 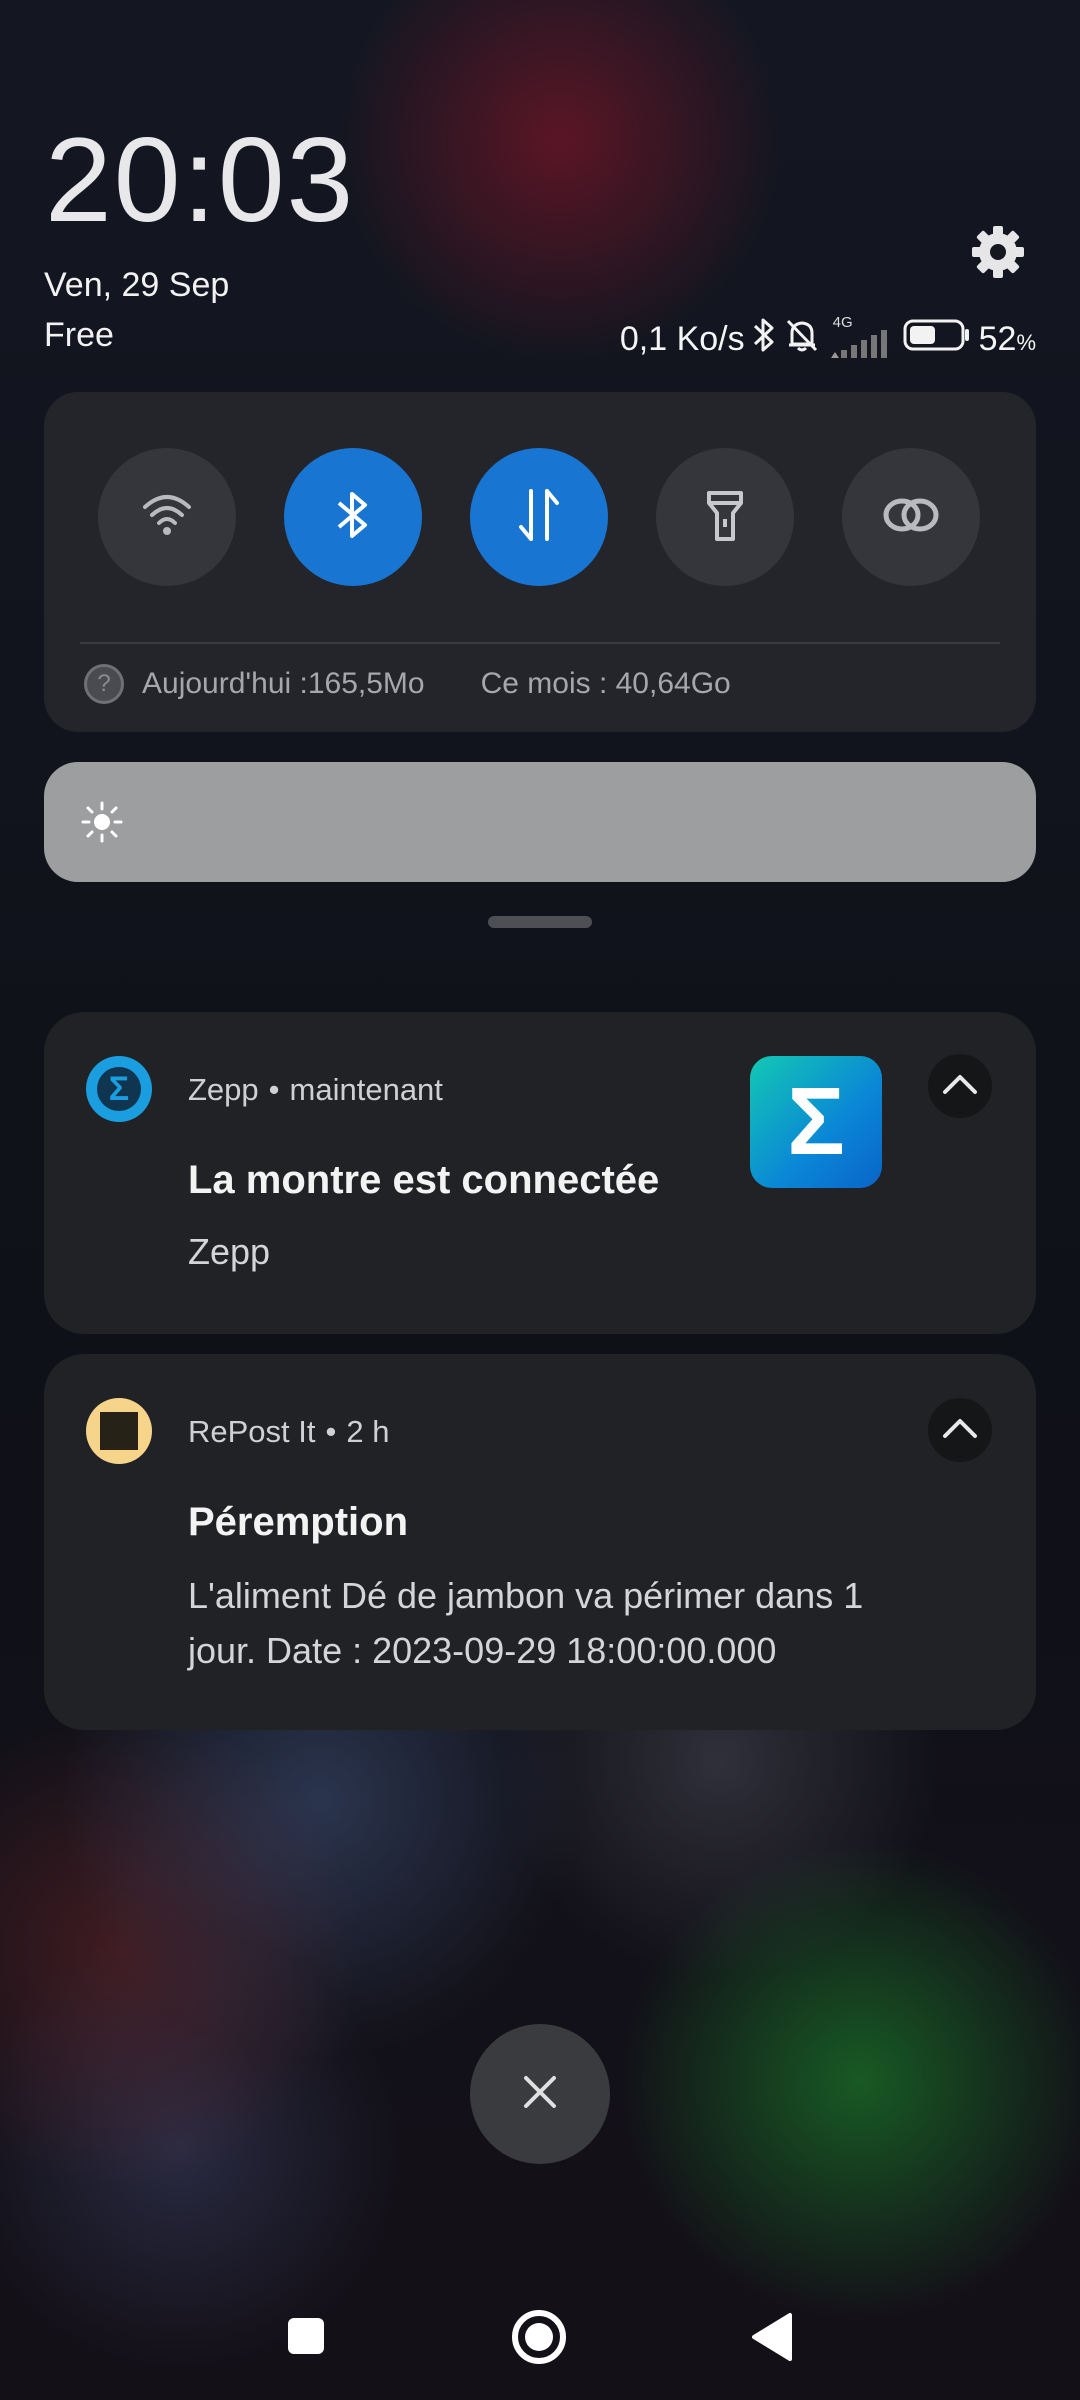 I want to click on navigation-bar, so click(x=540, y=2335).